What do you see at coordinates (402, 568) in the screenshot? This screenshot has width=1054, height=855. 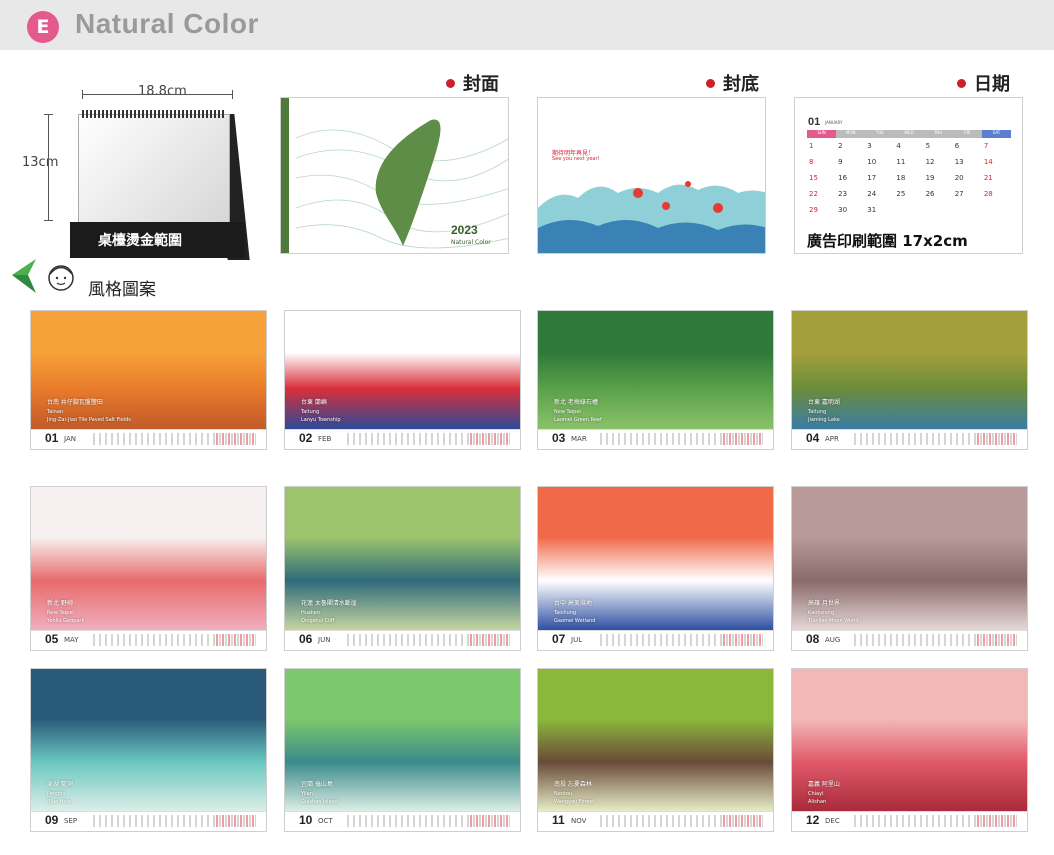 I see `month-card-jun: 花蓮 太魯閣清水斷崖 Hualien Qingshui Cliff 06 JUN` at bounding box center [402, 568].